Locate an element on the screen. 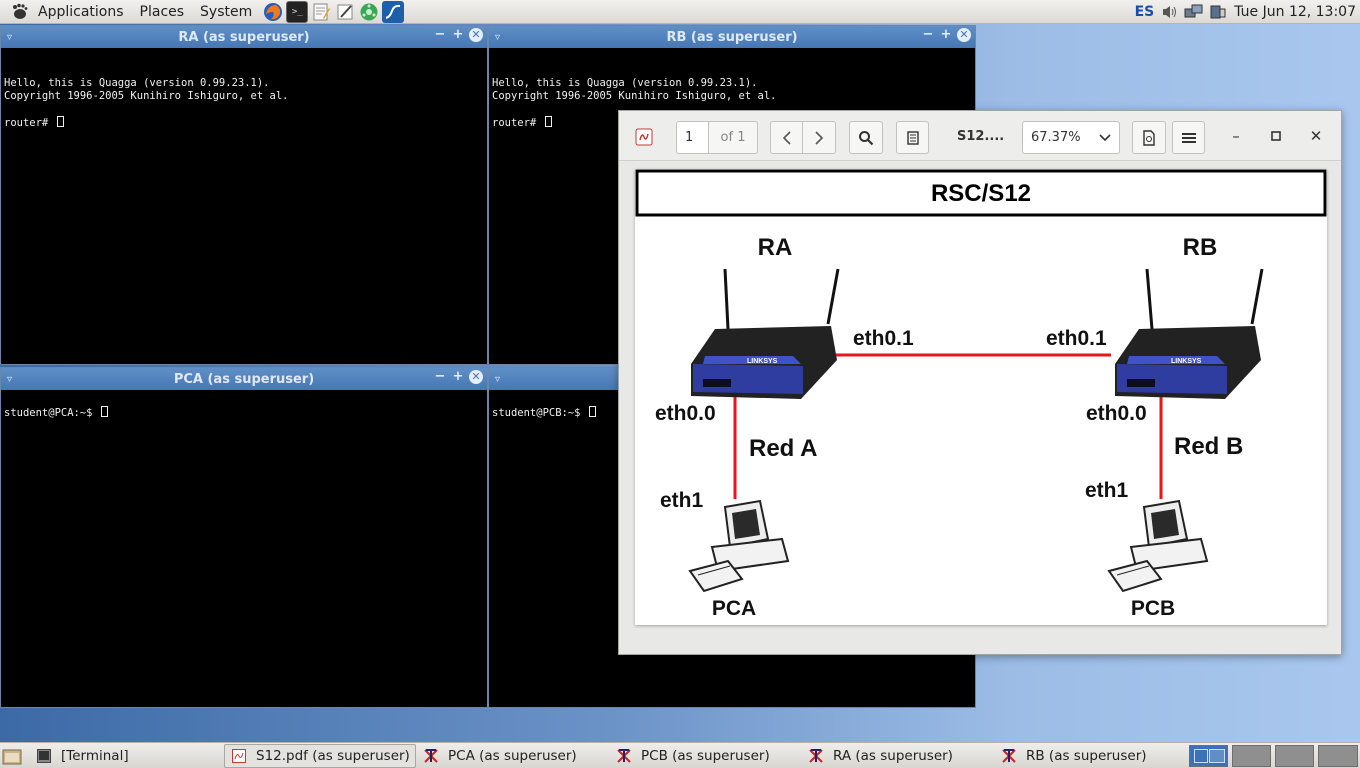  zoom-select: 67.37% is located at coordinates (1071, 137).